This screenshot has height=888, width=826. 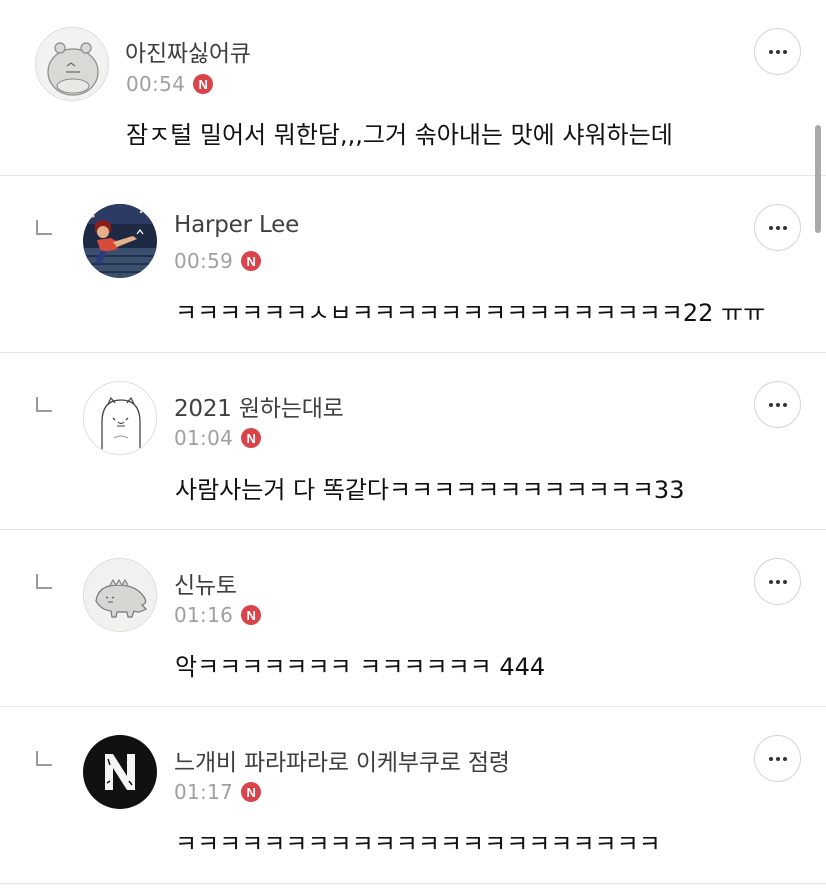 I want to click on comment-nickname: 2021 원하는대로, so click(x=259, y=406).